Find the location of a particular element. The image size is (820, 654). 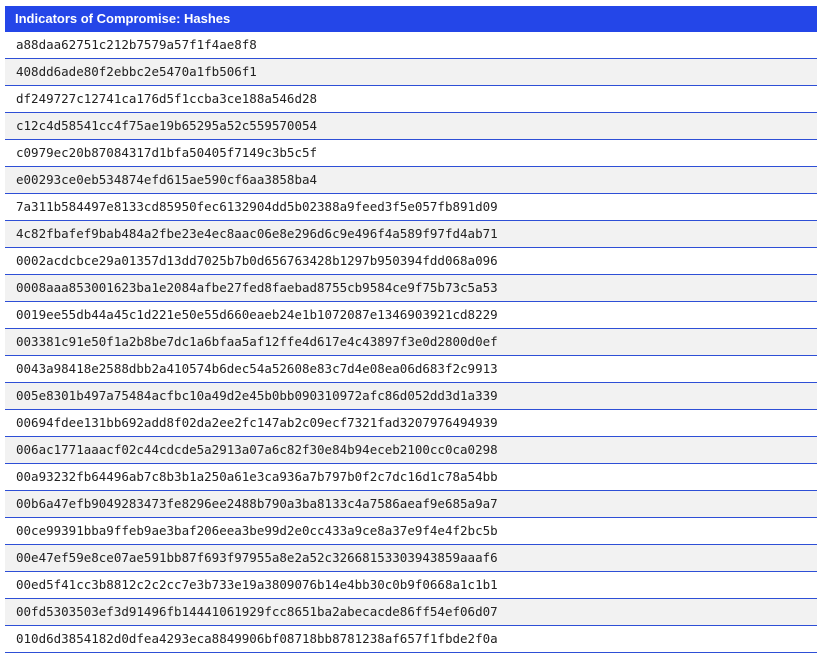

hash-row: e00293ce0eb534874efd615ae590cf6aa3858ba4 is located at coordinates (411, 180).